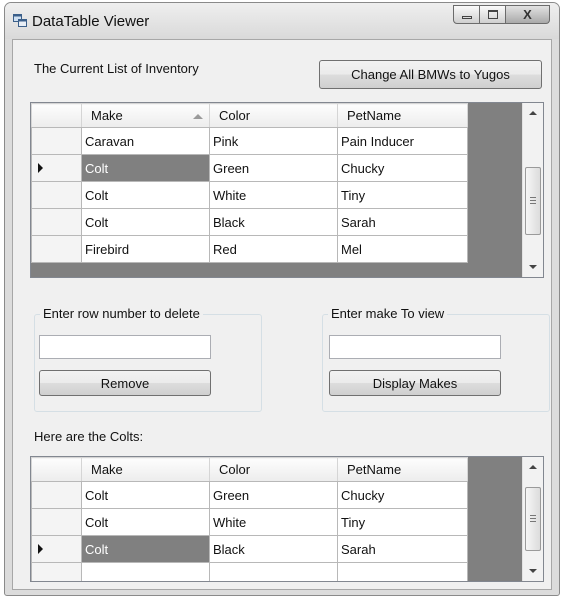 This screenshot has width=564, height=599. What do you see at coordinates (116, 68) in the screenshot?
I see `inventory-label: The Current List of Inventory` at bounding box center [116, 68].